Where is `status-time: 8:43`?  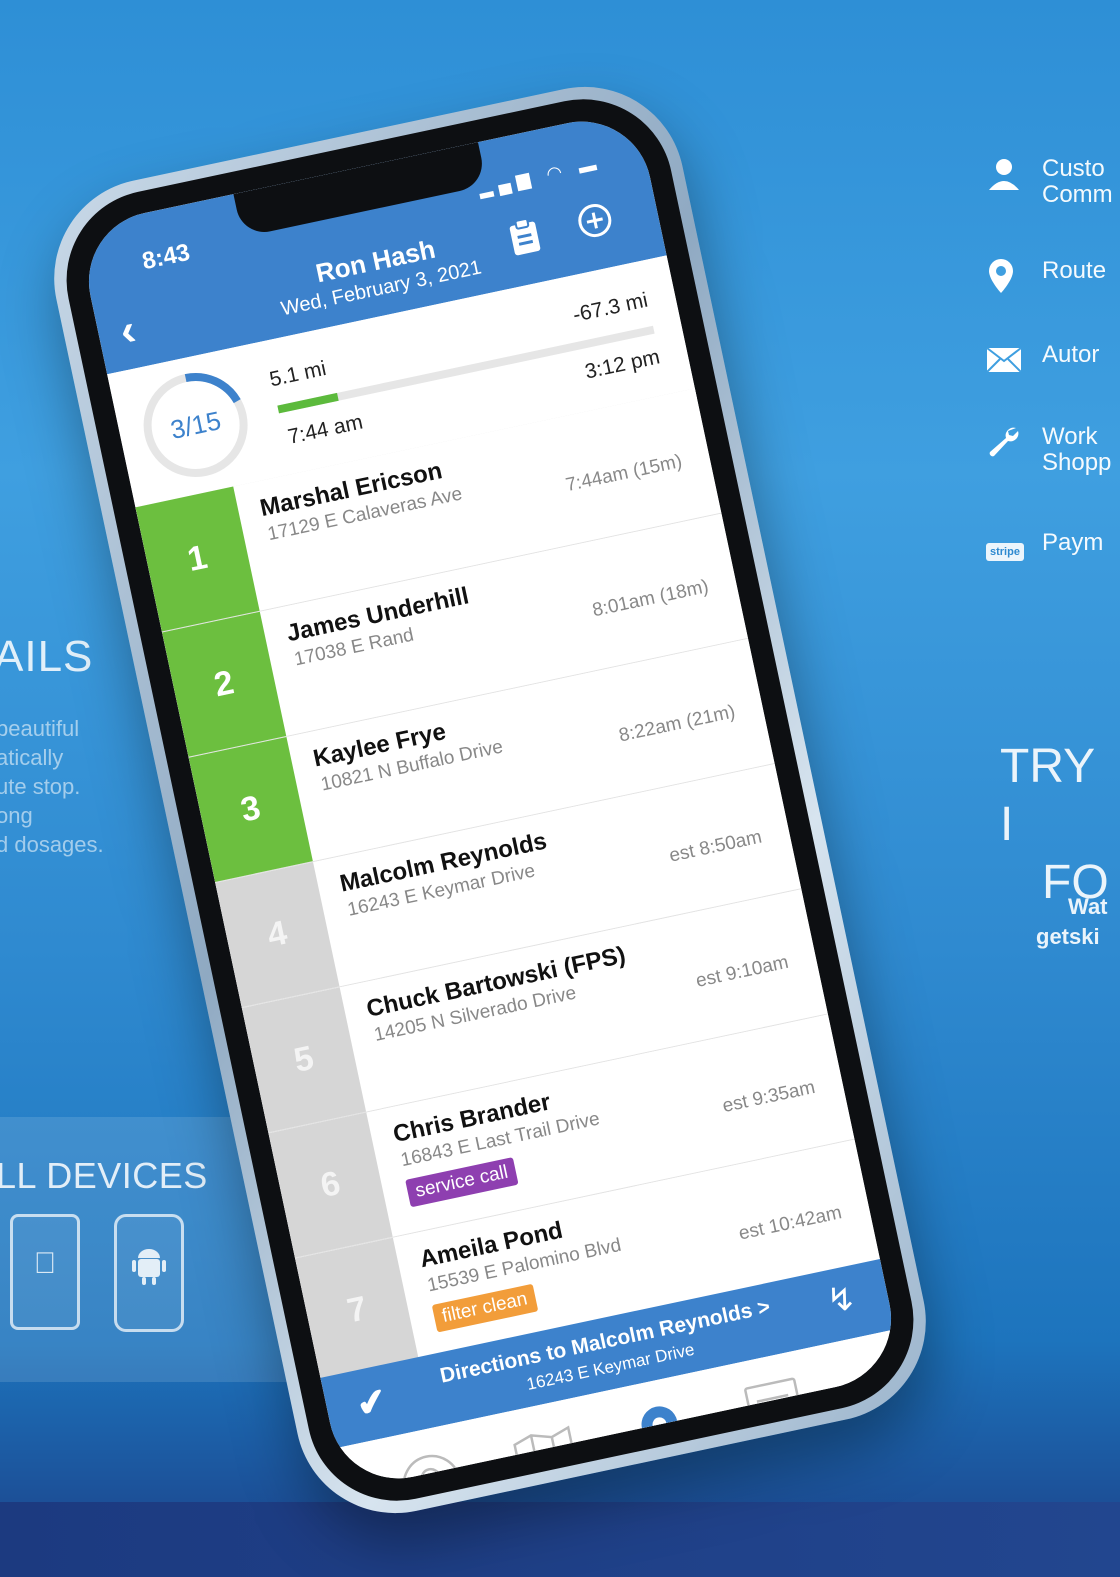
status-time: 8:43 is located at coordinates (166, 257).